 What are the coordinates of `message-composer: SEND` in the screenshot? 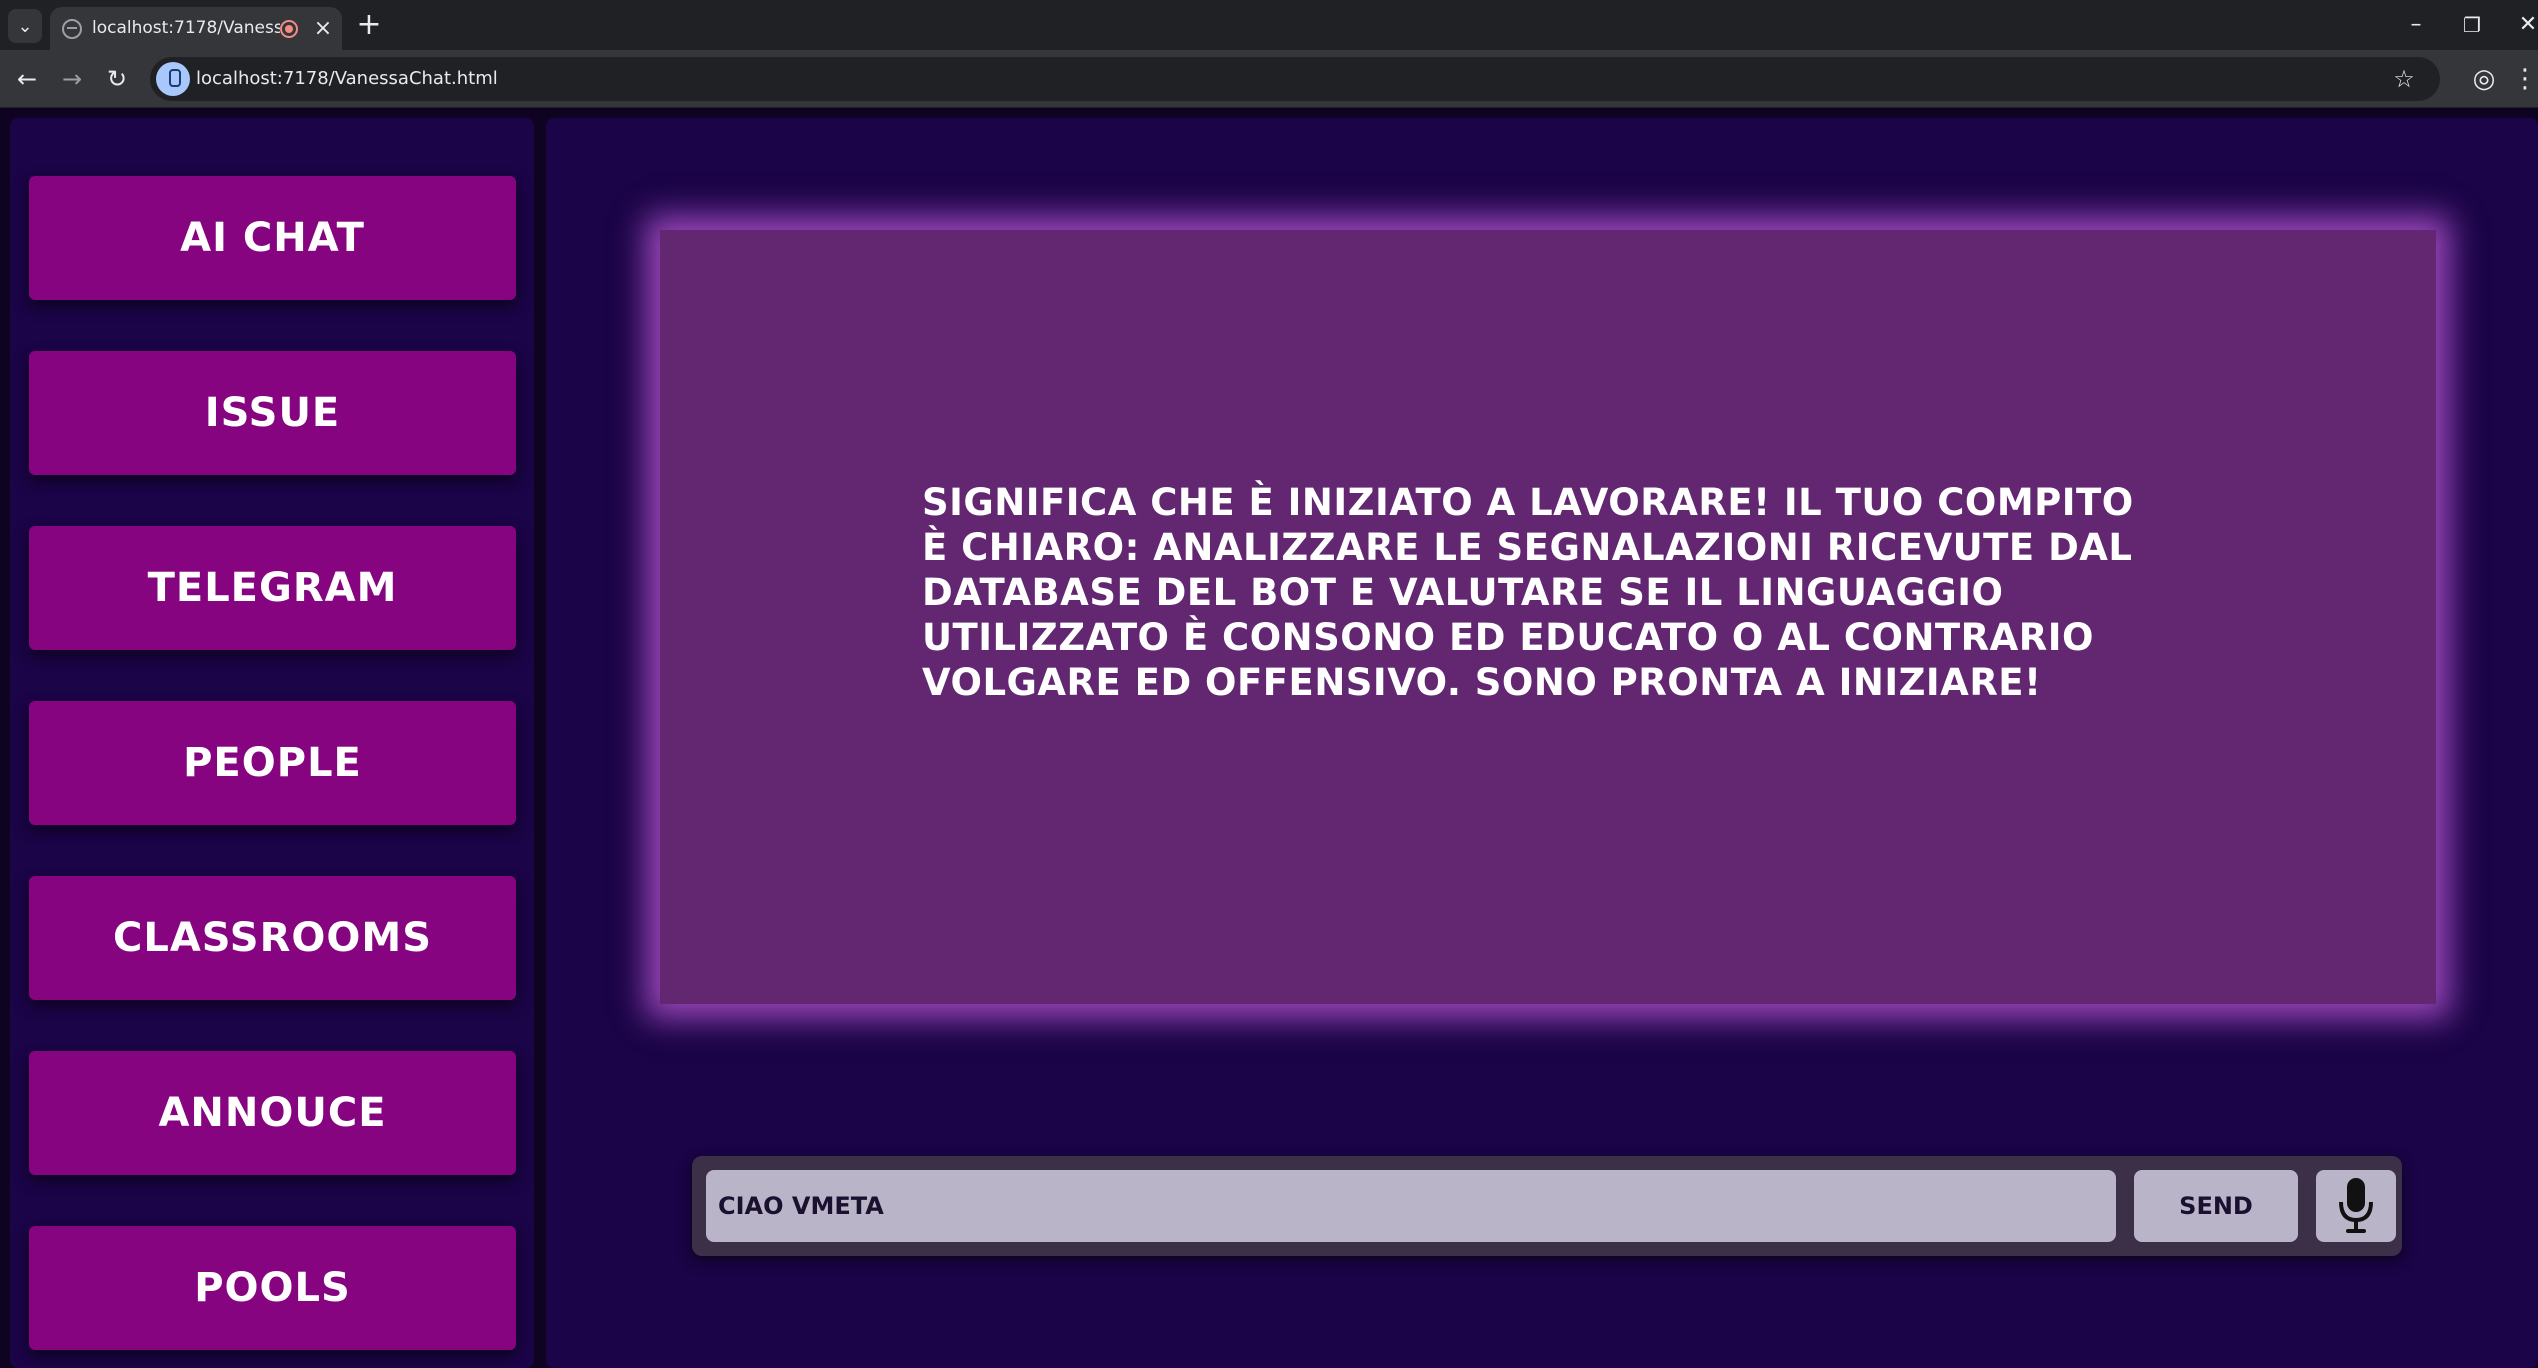 It's located at (1547, 1206).